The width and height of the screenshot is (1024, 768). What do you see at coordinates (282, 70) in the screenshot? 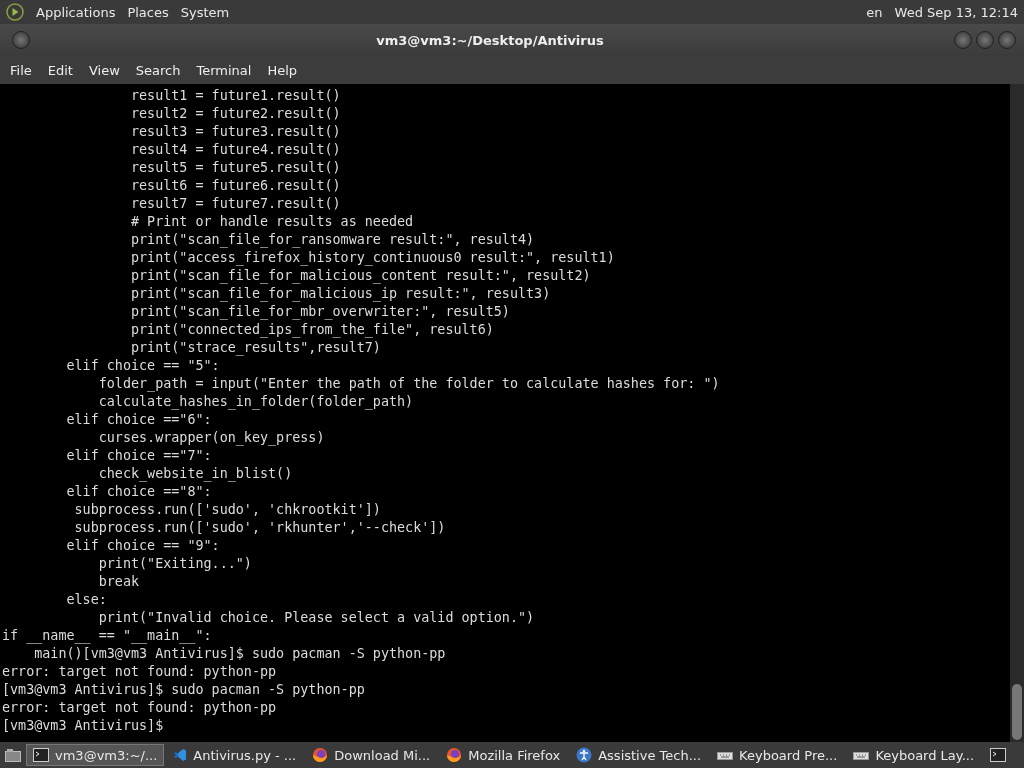
I see `menu-item: Help` at bounding box center [282, 70].